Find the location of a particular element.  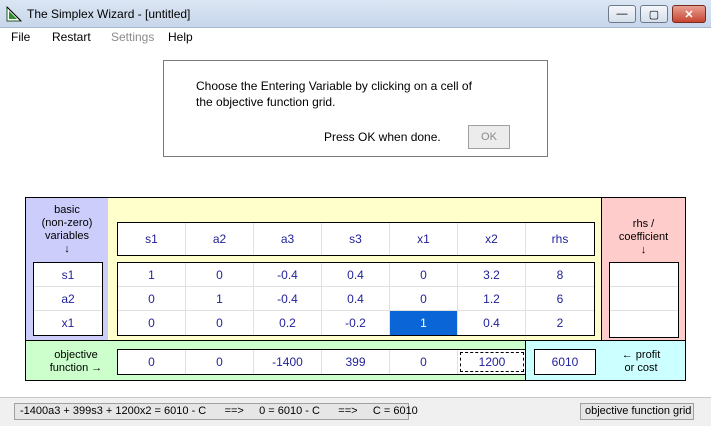

ratio-grid is located at coordinates (644, 300).